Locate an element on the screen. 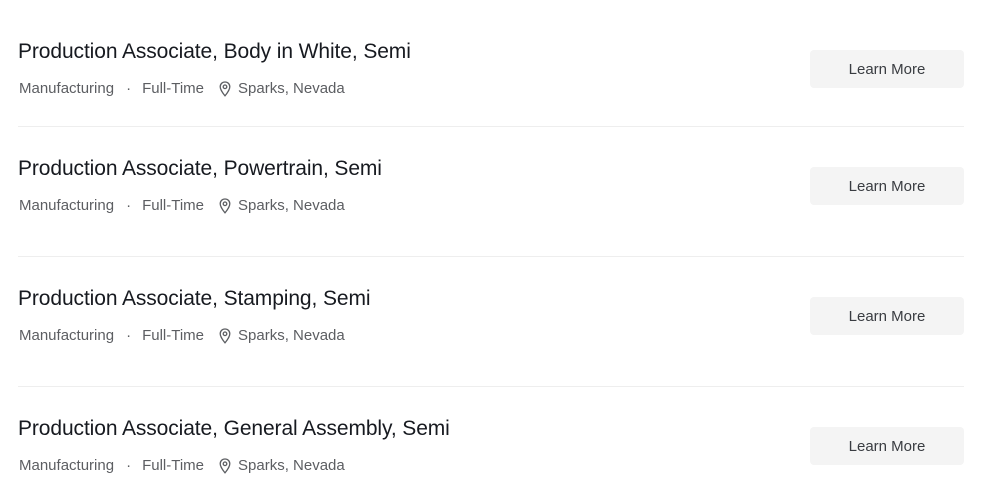 This screenshot has width=986, height=503. job-title: Production Associate, Stamping, Semi is located at coordinates (194, 299).